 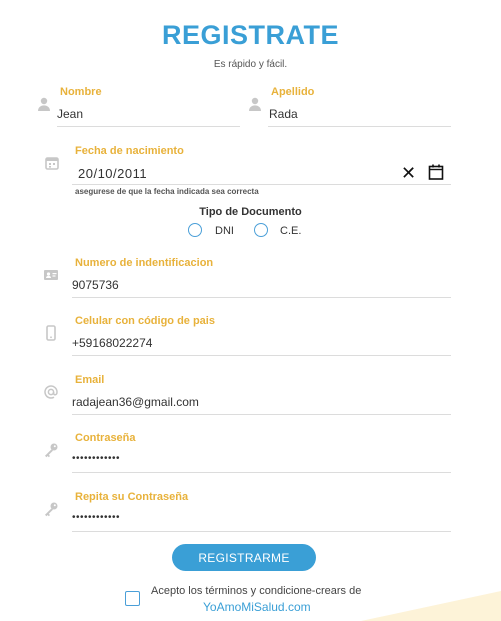 I want to click on radio-dni-label: DNI, so click(x=224, y=231).